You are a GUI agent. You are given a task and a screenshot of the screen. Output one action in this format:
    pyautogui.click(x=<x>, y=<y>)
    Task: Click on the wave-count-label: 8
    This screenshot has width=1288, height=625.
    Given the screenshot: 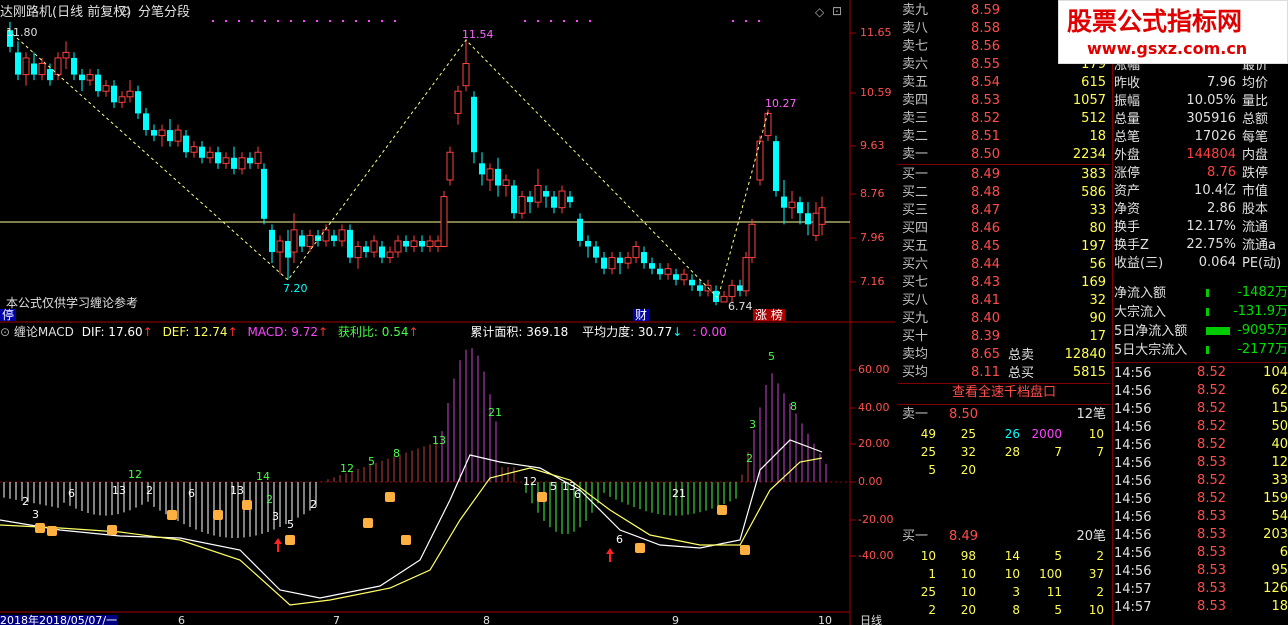 What is the action you would take?
    pyautogui.click(x=793, y=406)
    